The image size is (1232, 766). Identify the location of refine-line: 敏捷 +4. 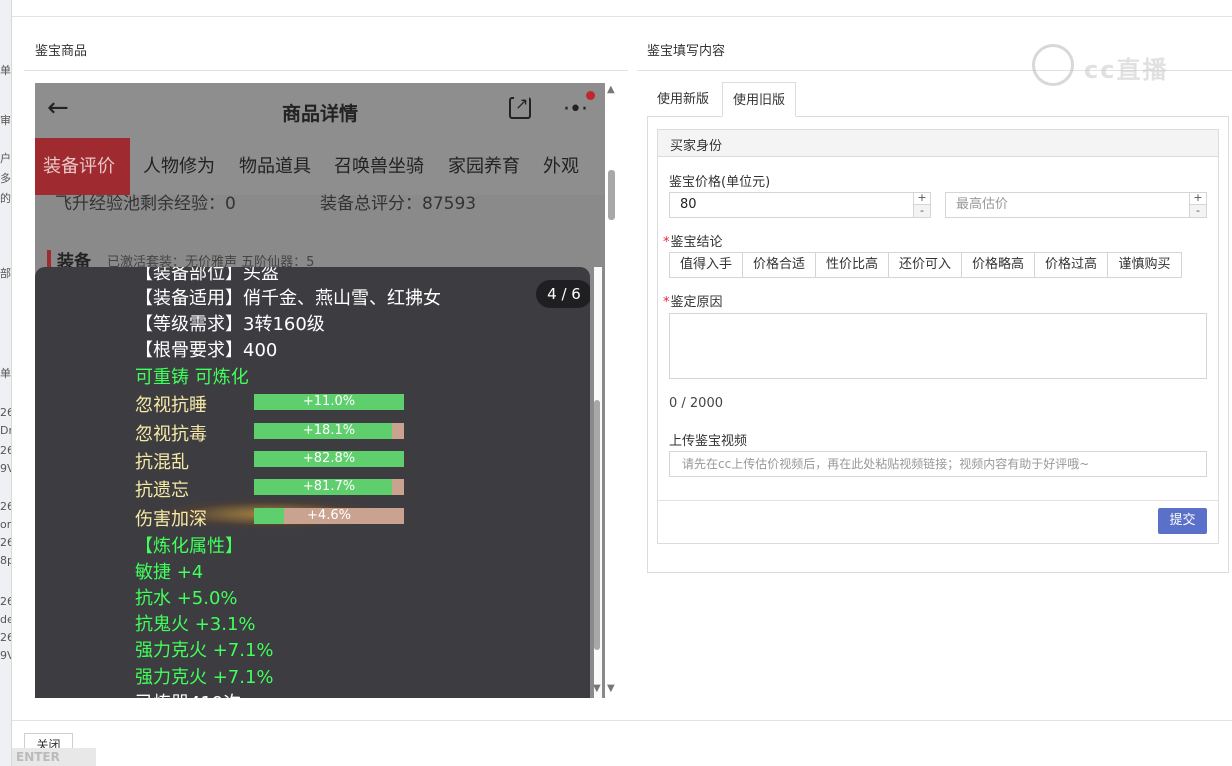
(169, 572).